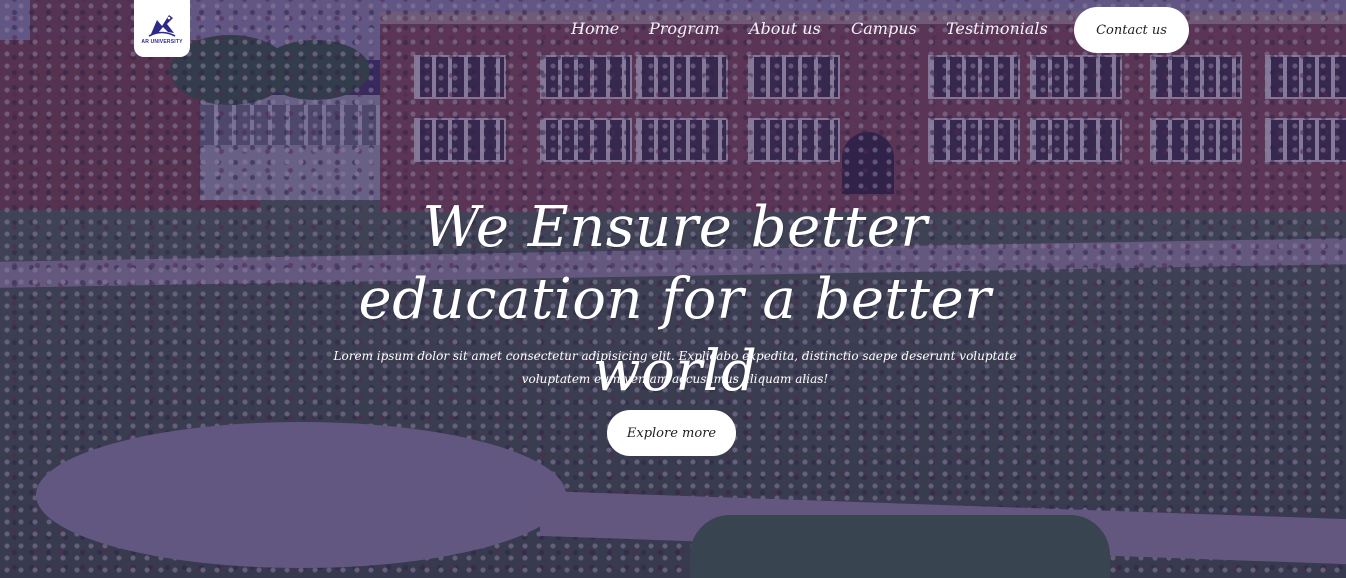 The width and height of the screenshot is (1346, 578). Describe the element at coordinates (671, 433) in the screenshot. I see `explore-more-button: Explore more` at that location.